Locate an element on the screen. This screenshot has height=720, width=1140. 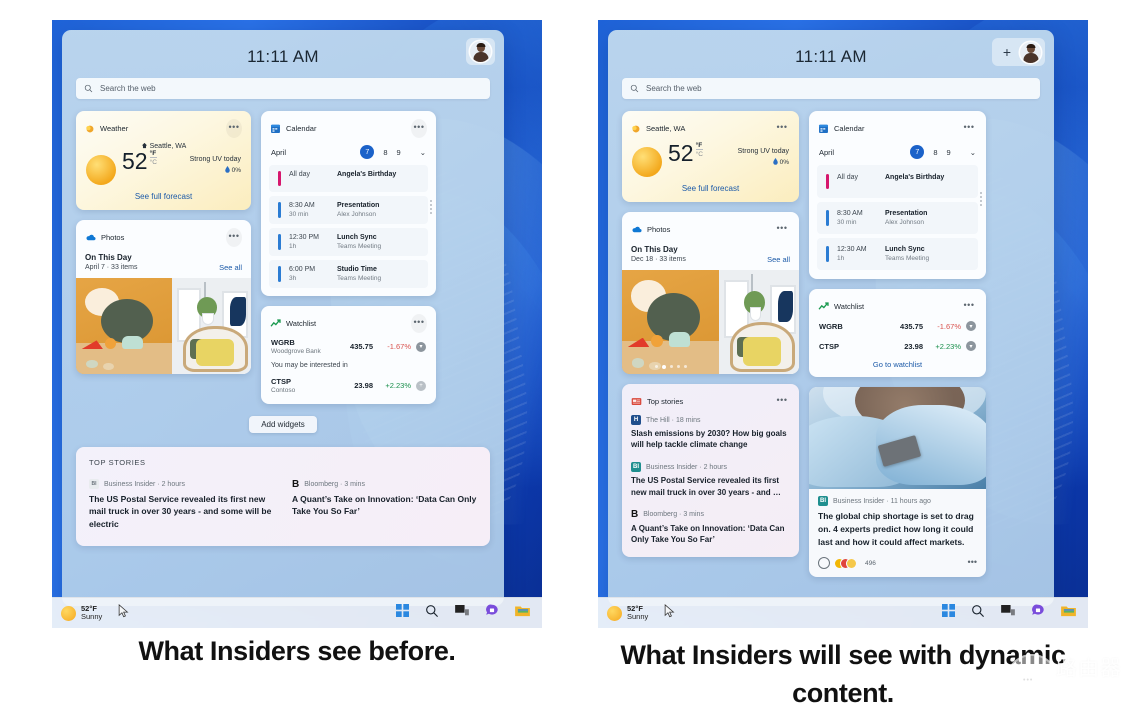
weather-forecast-link-right: See full forecast is located at coordinates (710, 189).